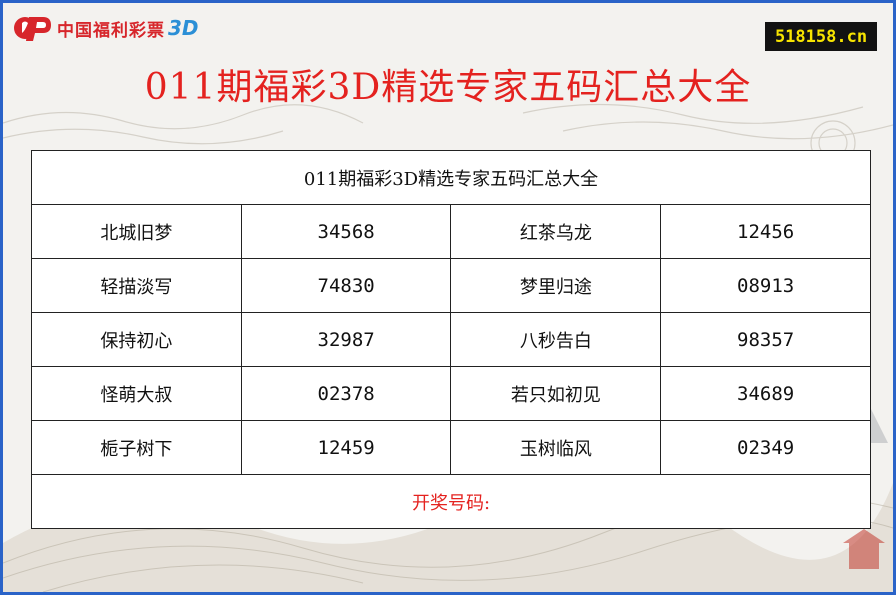 This screenshot has width=896, height=595. I want to click on expert-name: 怪萌大叔, so click(136, 393).